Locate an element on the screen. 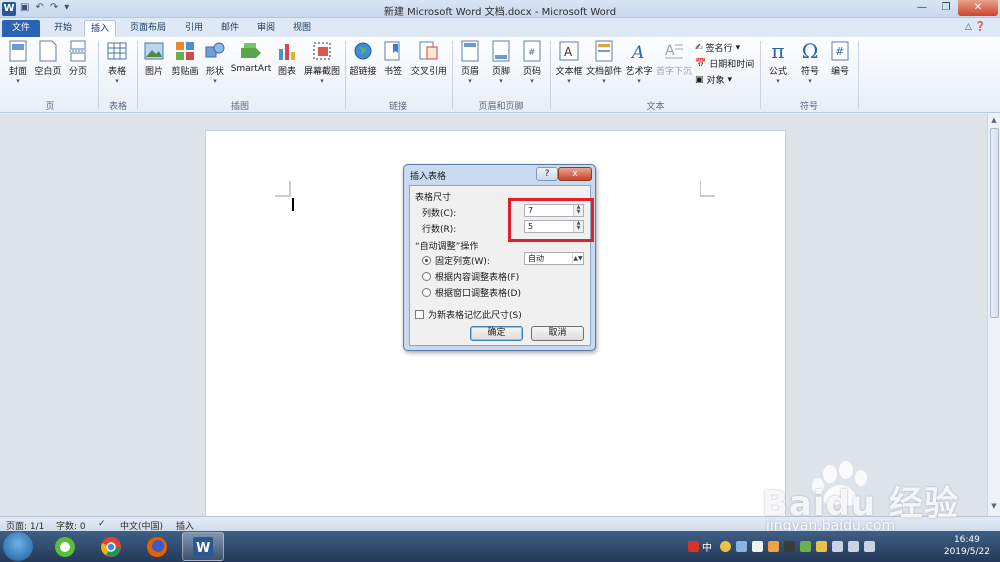 This screenshot has height=562, width=1000. clipart-icon is located at coordinates (185, 51).